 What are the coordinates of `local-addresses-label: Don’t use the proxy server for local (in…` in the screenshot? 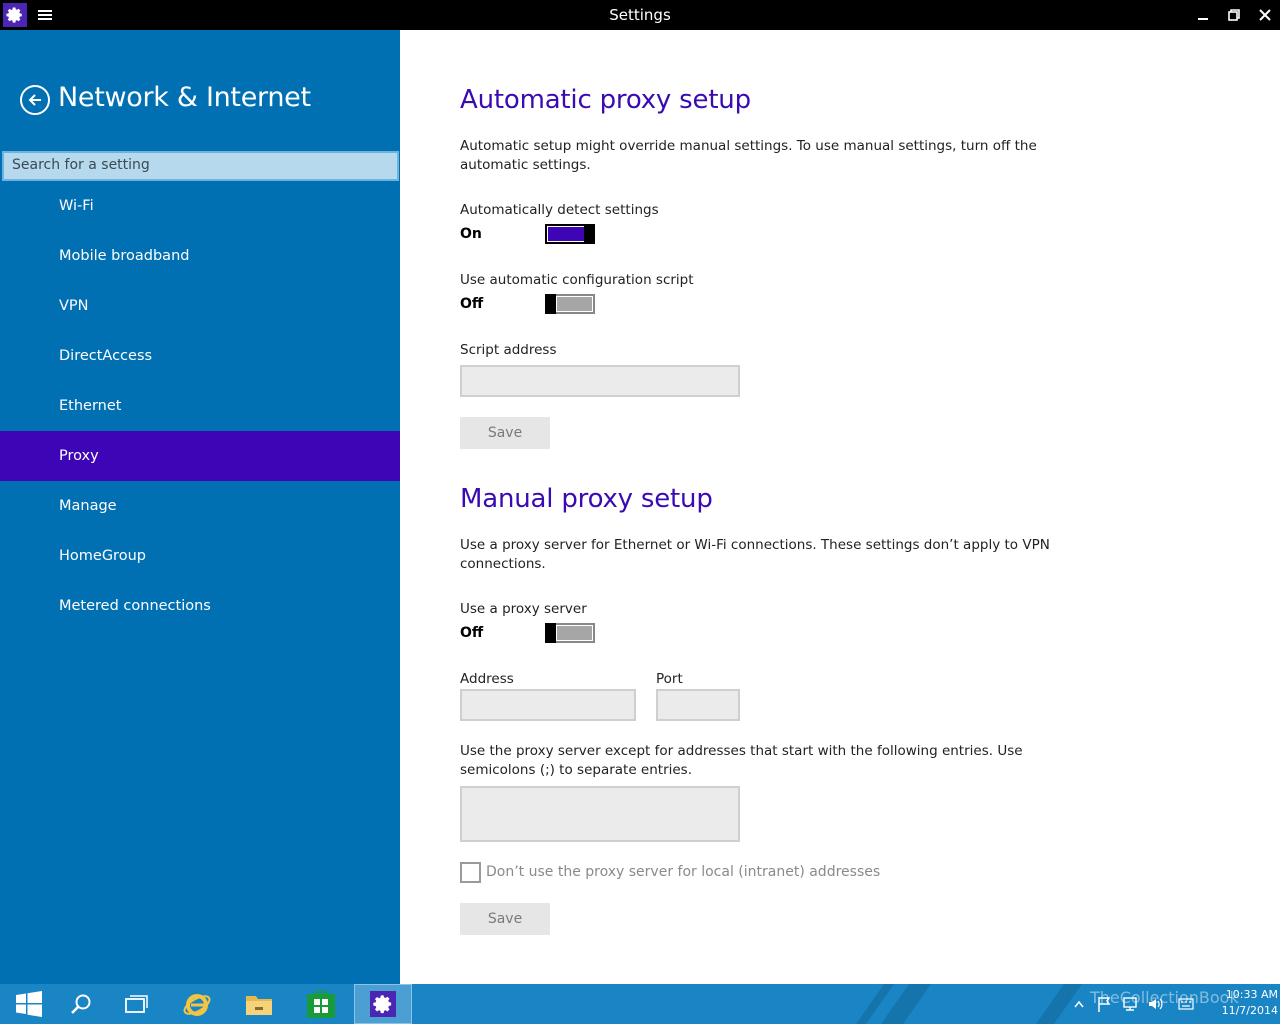 It's located at (683, 872).